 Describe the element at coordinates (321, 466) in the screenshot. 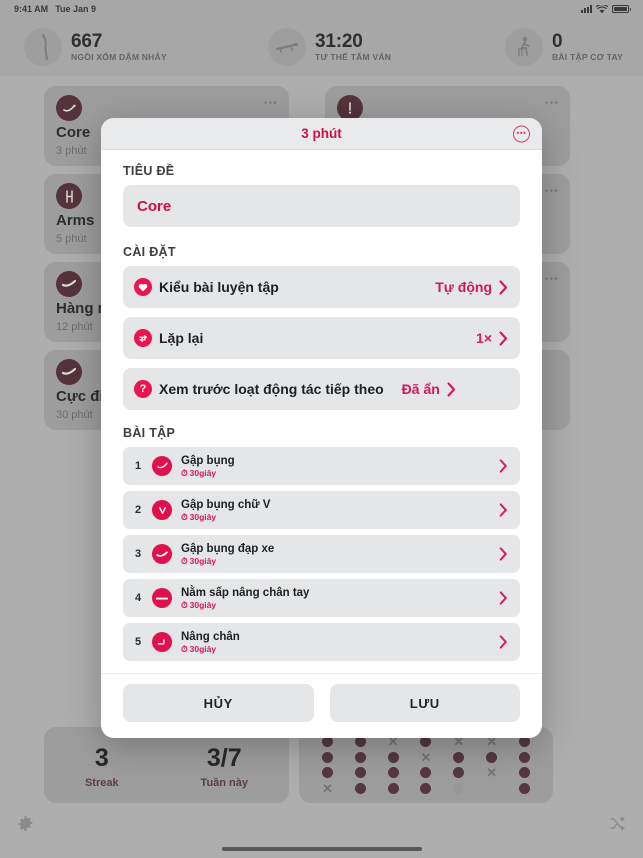

I see `exercise-row: 1 Gập bụng ⏱ 30giây` at that location.